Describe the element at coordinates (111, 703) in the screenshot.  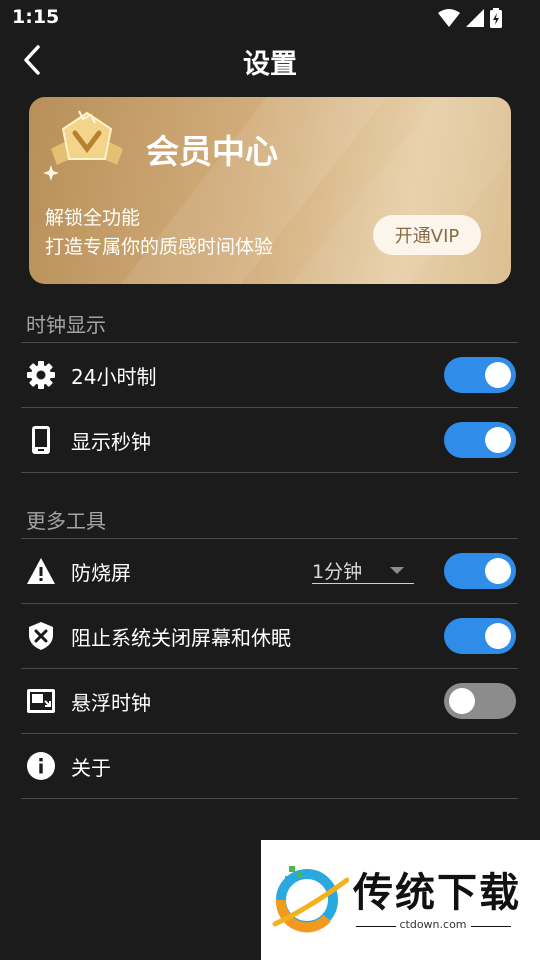
I see `setting-label-floating-clock: 悬浮时钟` at that location.